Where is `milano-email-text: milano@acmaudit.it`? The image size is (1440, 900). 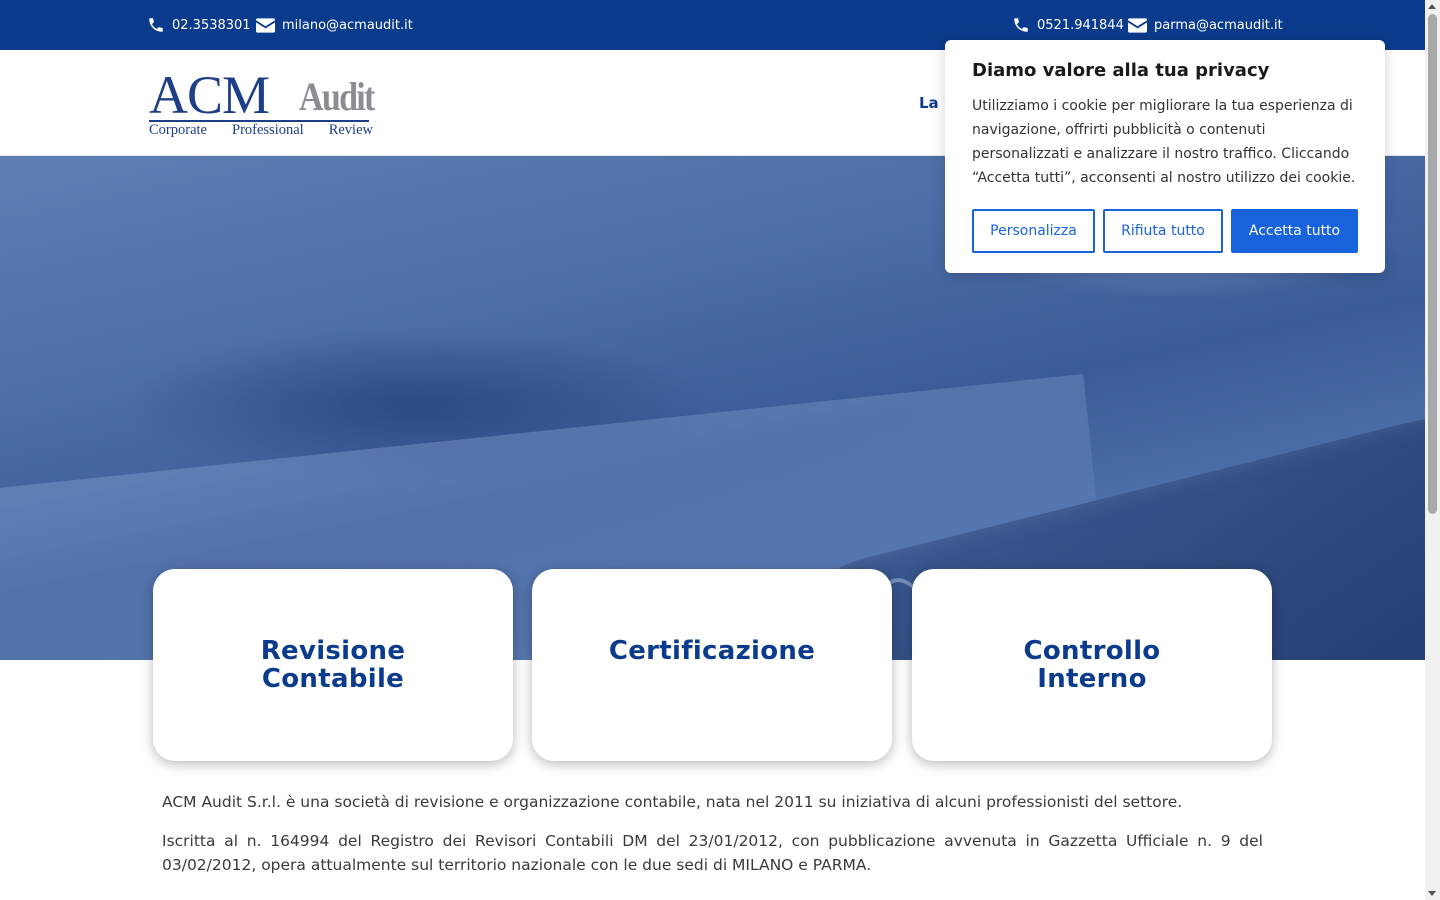 milano-email-text: milano@acmaudit.it is located at coordinates (347, 25).